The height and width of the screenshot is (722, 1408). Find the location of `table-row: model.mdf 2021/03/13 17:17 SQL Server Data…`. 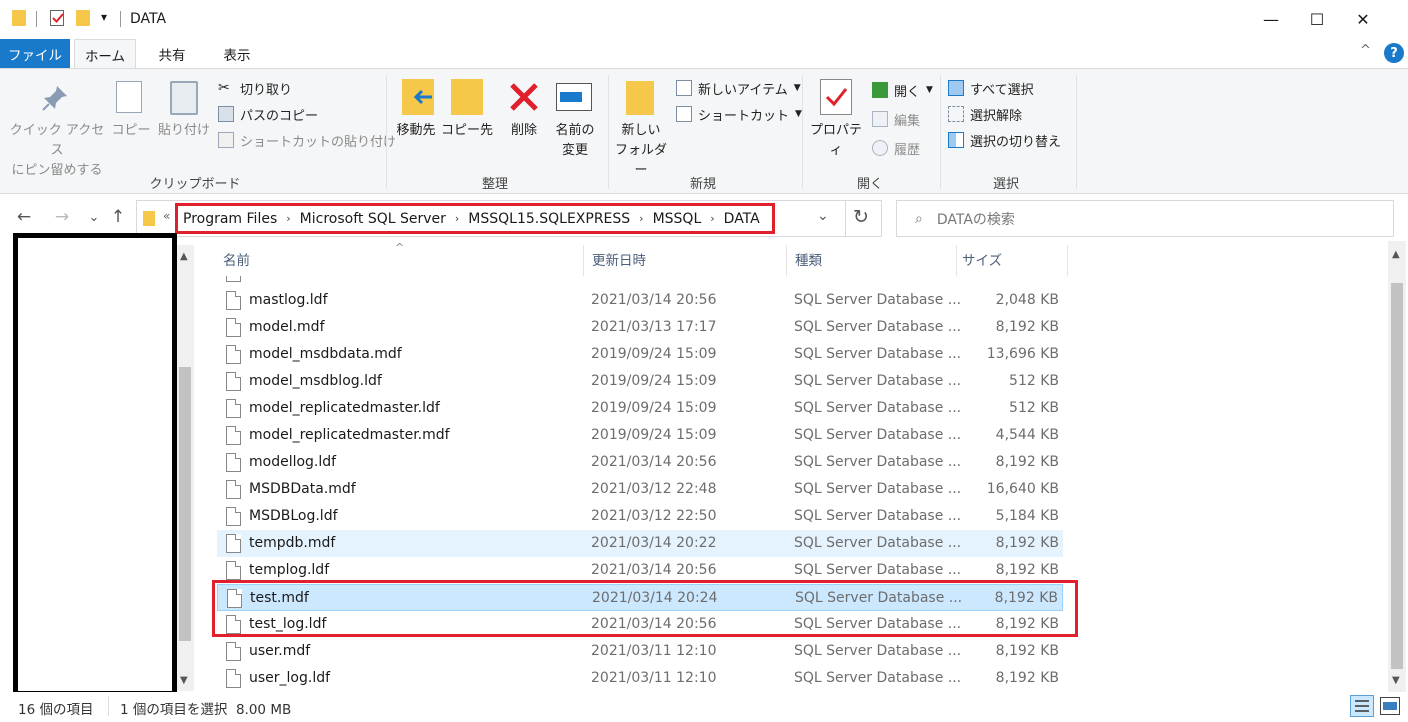

table-row: model.mdf 2021/03/13 17:17 SQL Server Data… is located at coordinates (640, 327).